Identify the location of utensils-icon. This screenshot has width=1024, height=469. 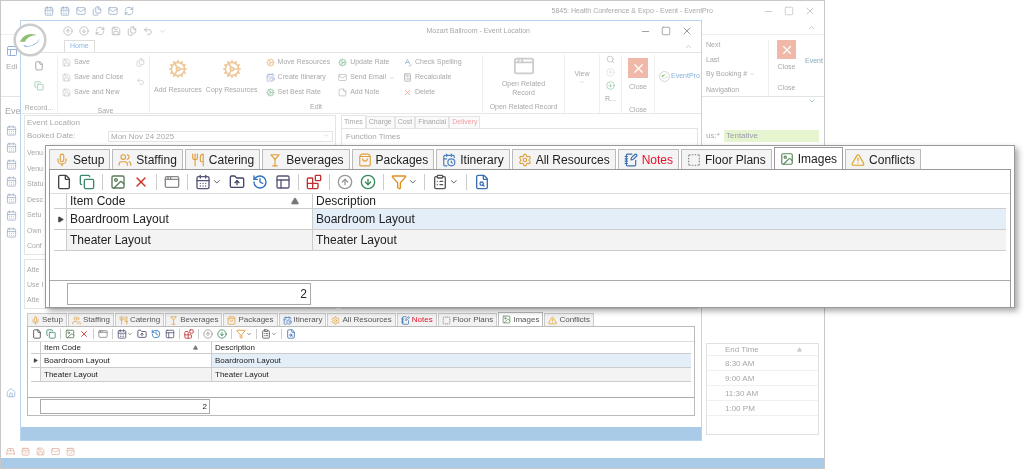
(197, 159).